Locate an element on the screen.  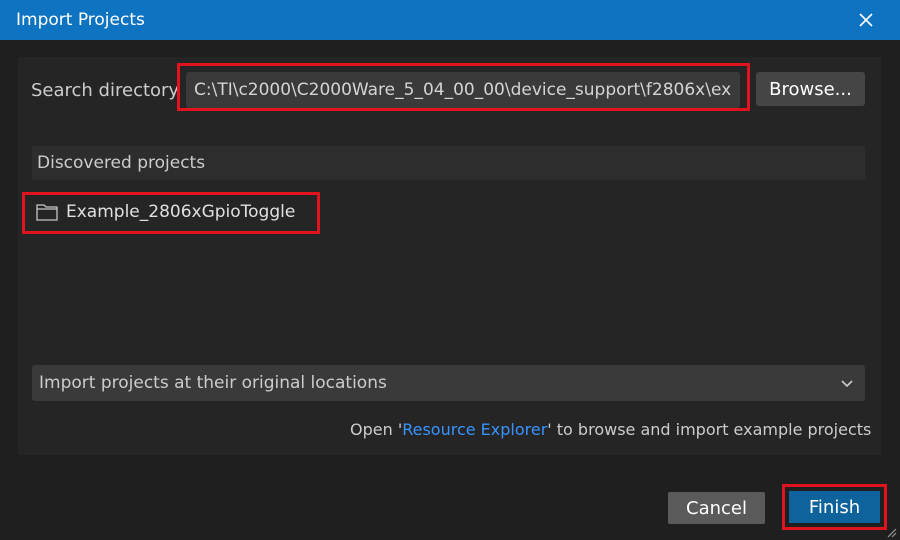
title-bar: Import Projects is located at coordinates (450, 20).